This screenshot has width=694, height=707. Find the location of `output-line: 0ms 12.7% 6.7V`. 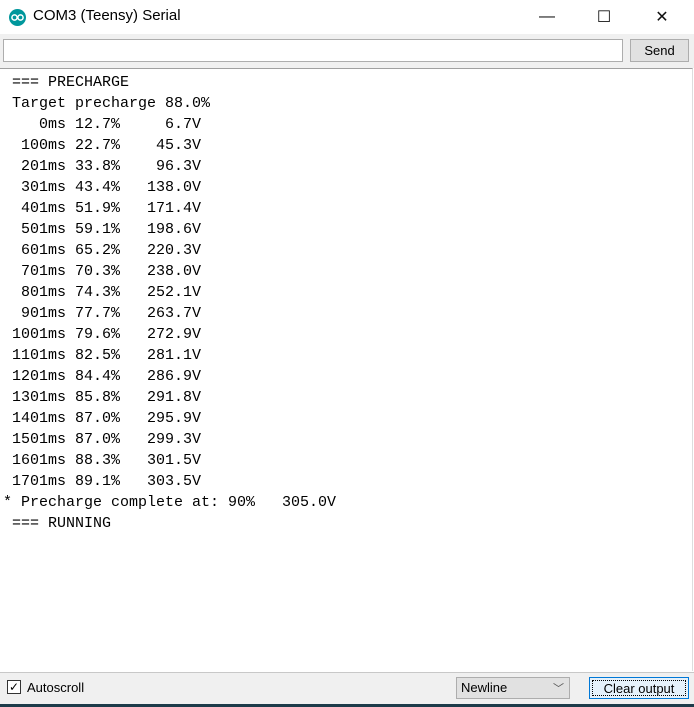

output-line: 0ms 12.7% 6.7V is located at coordinates (102, 124).